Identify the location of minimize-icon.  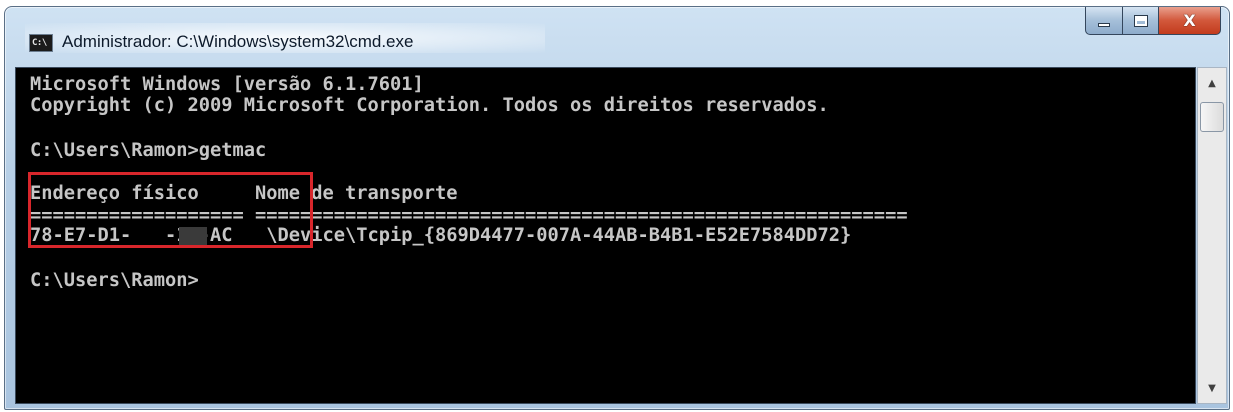
(1104, 24).